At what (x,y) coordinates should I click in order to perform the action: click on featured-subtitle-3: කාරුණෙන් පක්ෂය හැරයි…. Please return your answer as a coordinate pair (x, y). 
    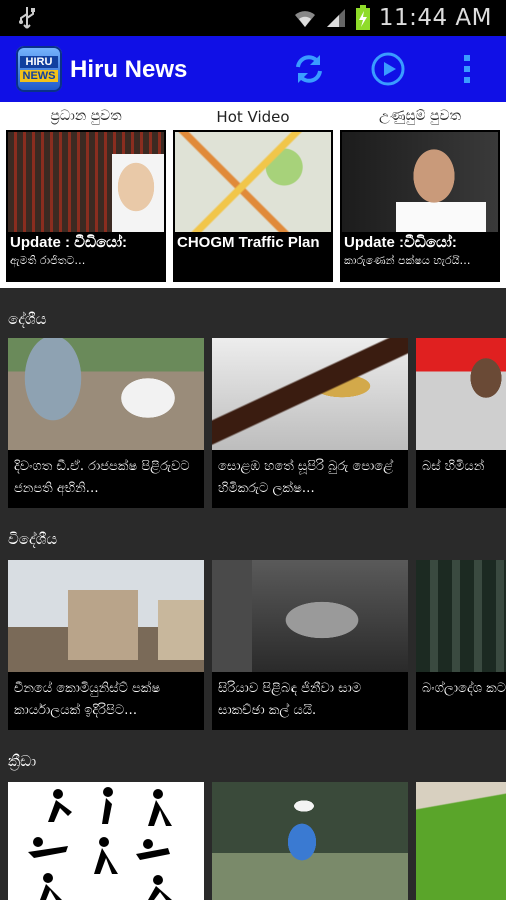
    Looking at the image, I should click on (407, 260).